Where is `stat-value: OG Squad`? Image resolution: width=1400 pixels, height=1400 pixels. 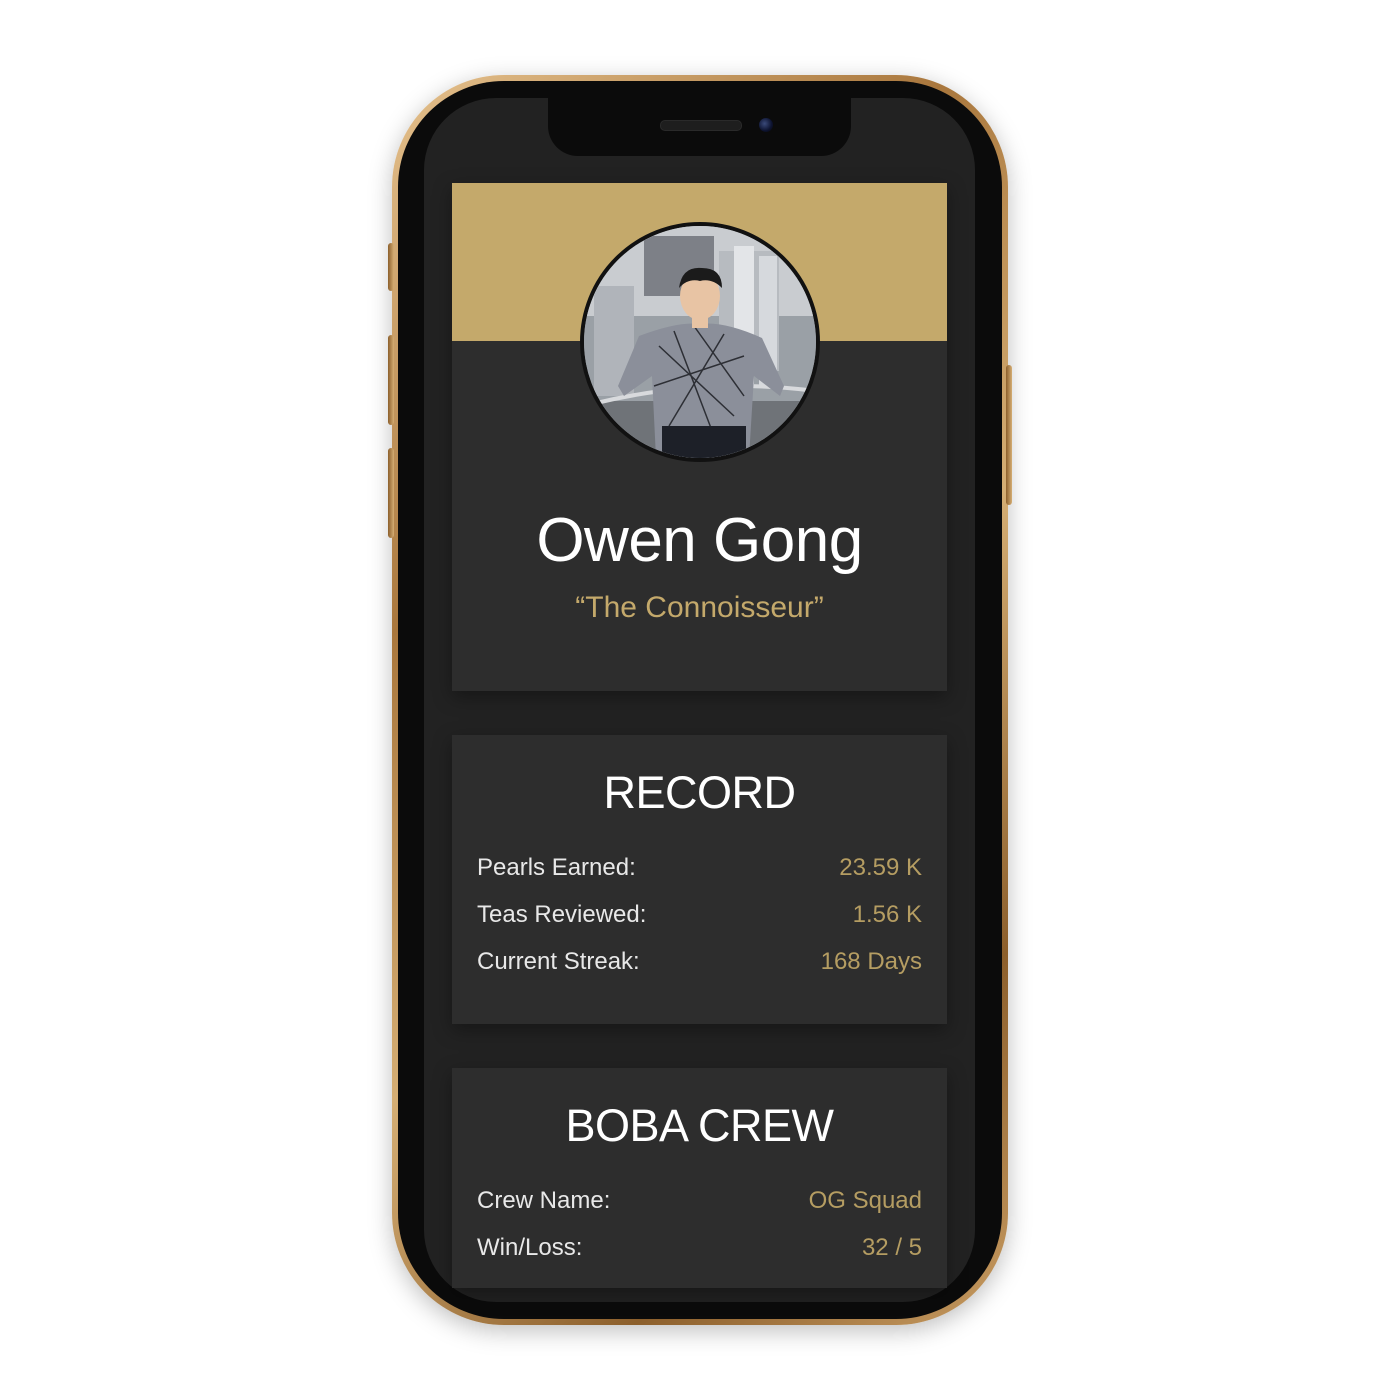
stat-value: OG Squad is located at coordinates (865, 1200).